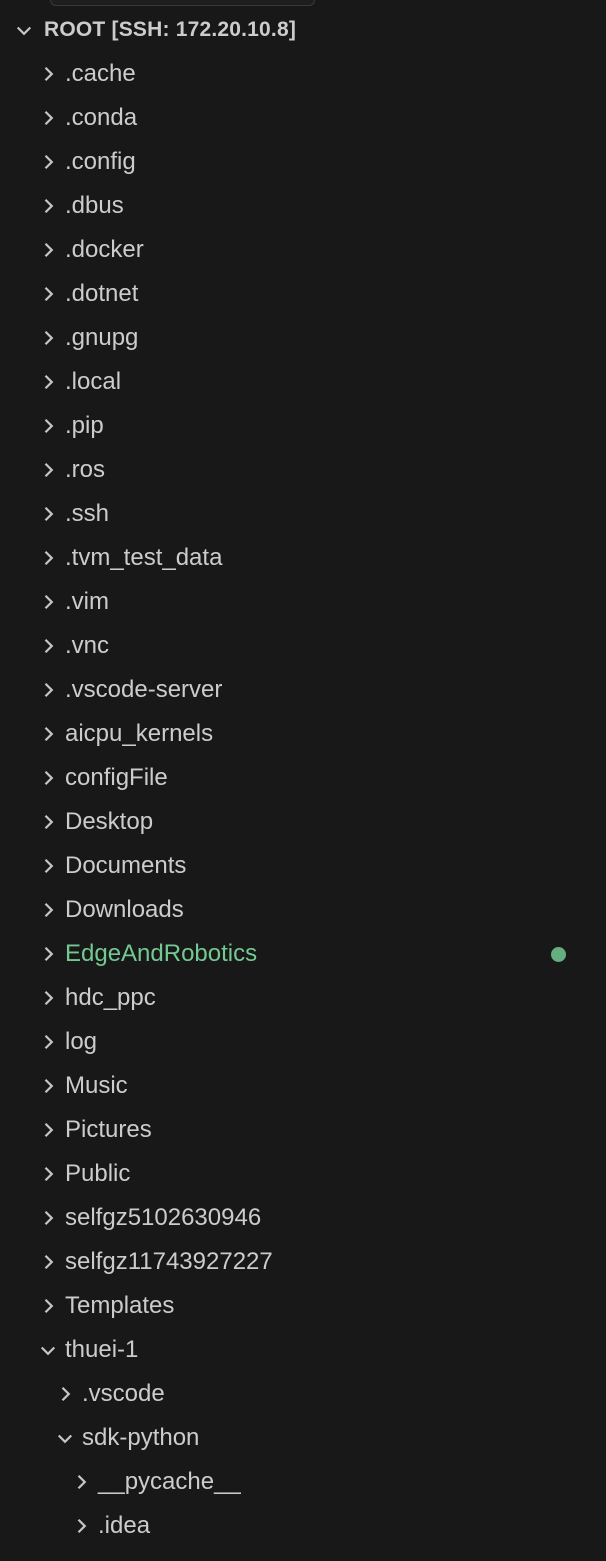  Describe the element at coordinates (124, 909) in the screenshot. I see `tree-item-label: Downloads` at that location.